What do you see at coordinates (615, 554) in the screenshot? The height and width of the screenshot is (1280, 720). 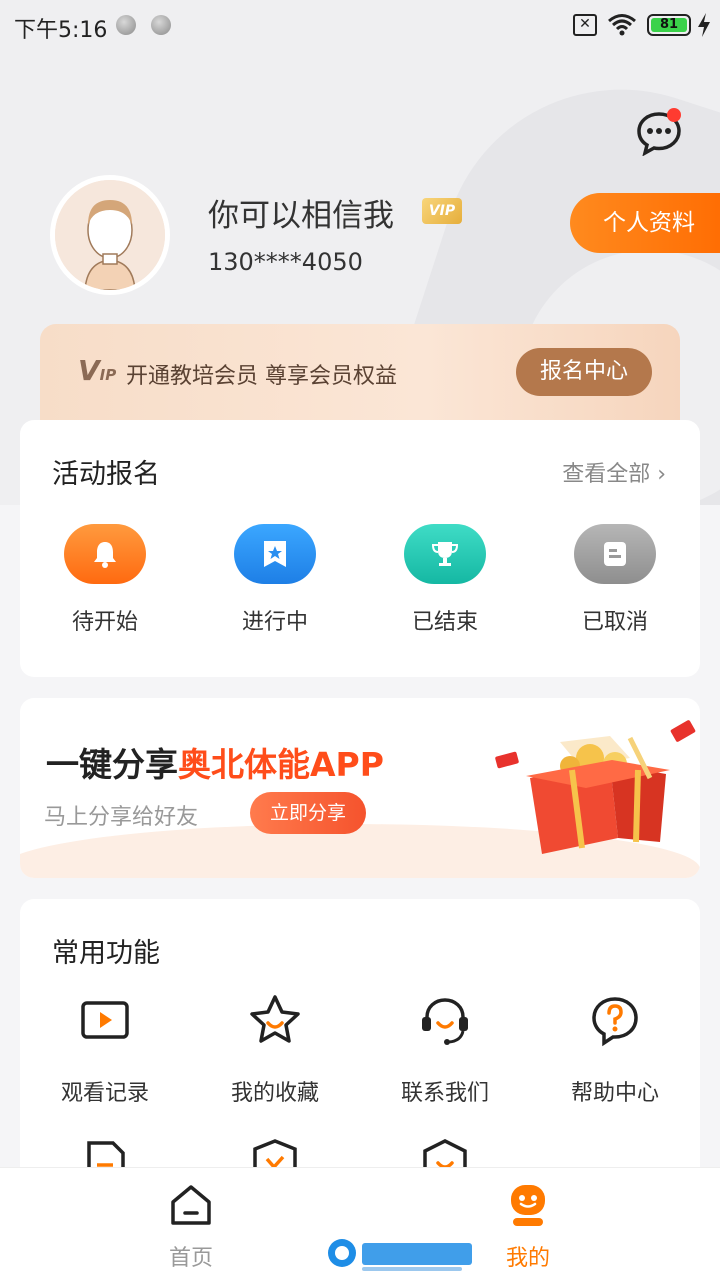 I see `note-icon` at bounding box center [615, 554].